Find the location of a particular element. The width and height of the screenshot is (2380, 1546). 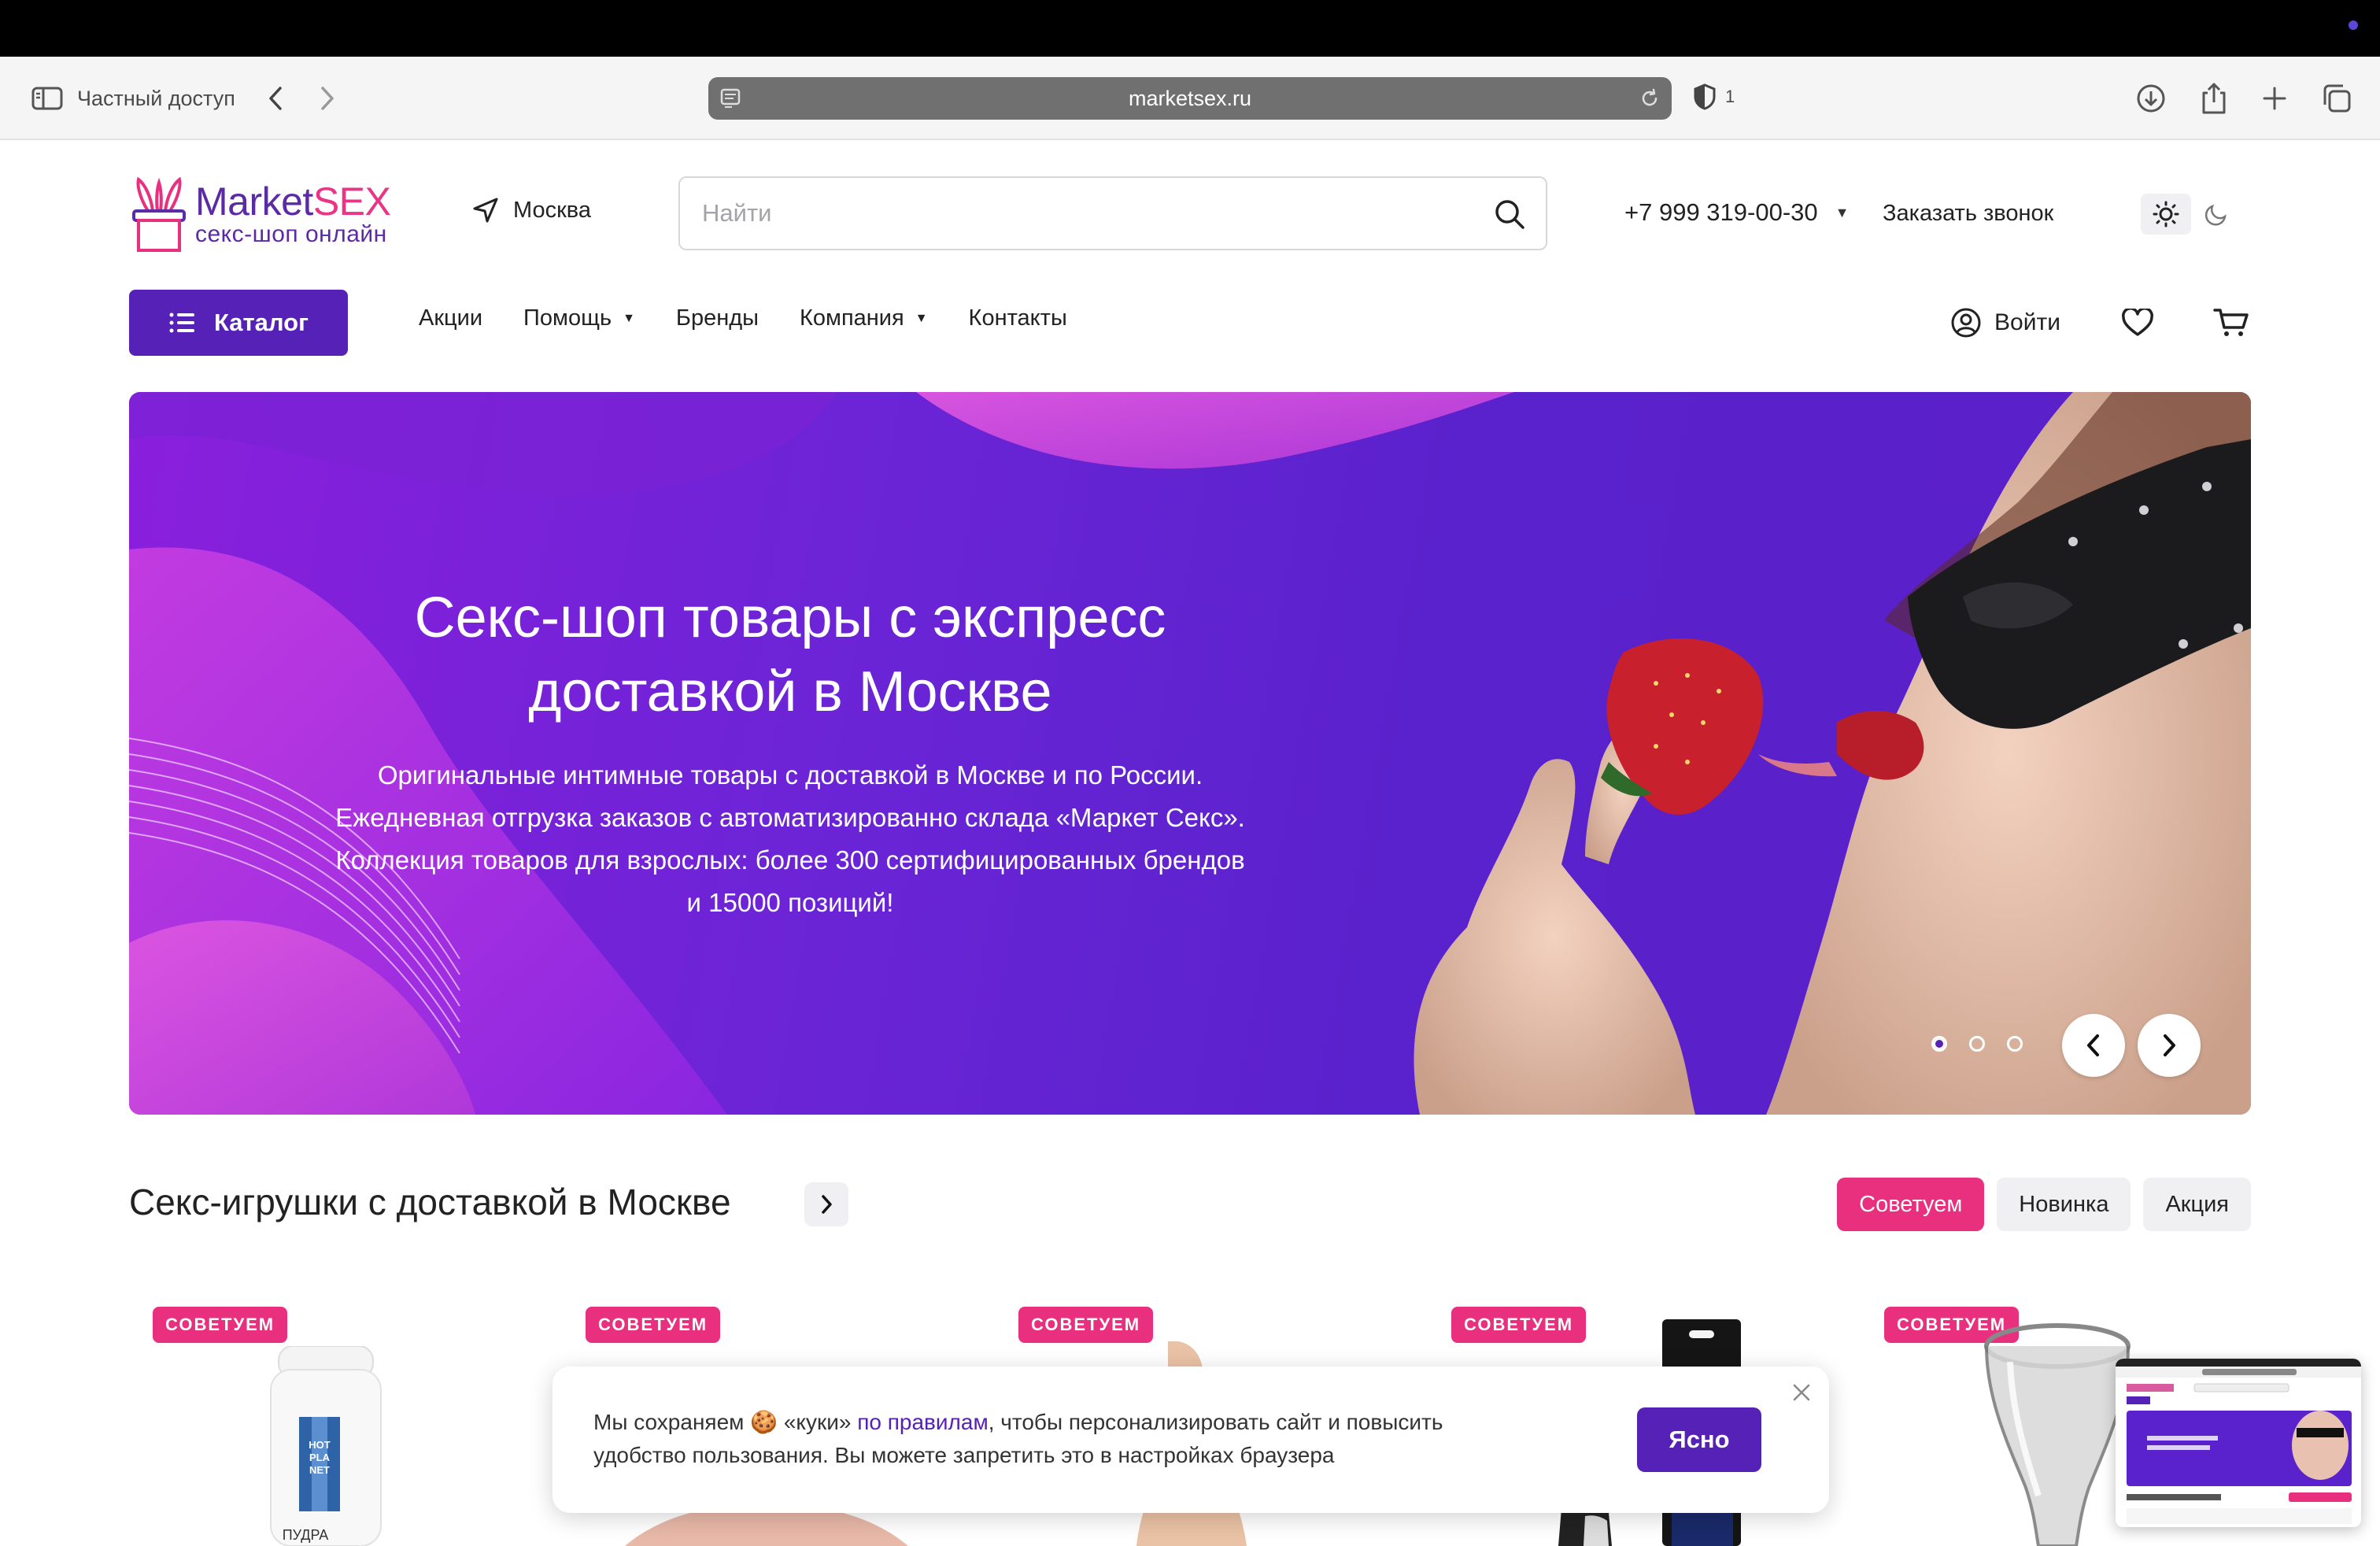

svg-text: PLA is located at coordinates (320, 1457).